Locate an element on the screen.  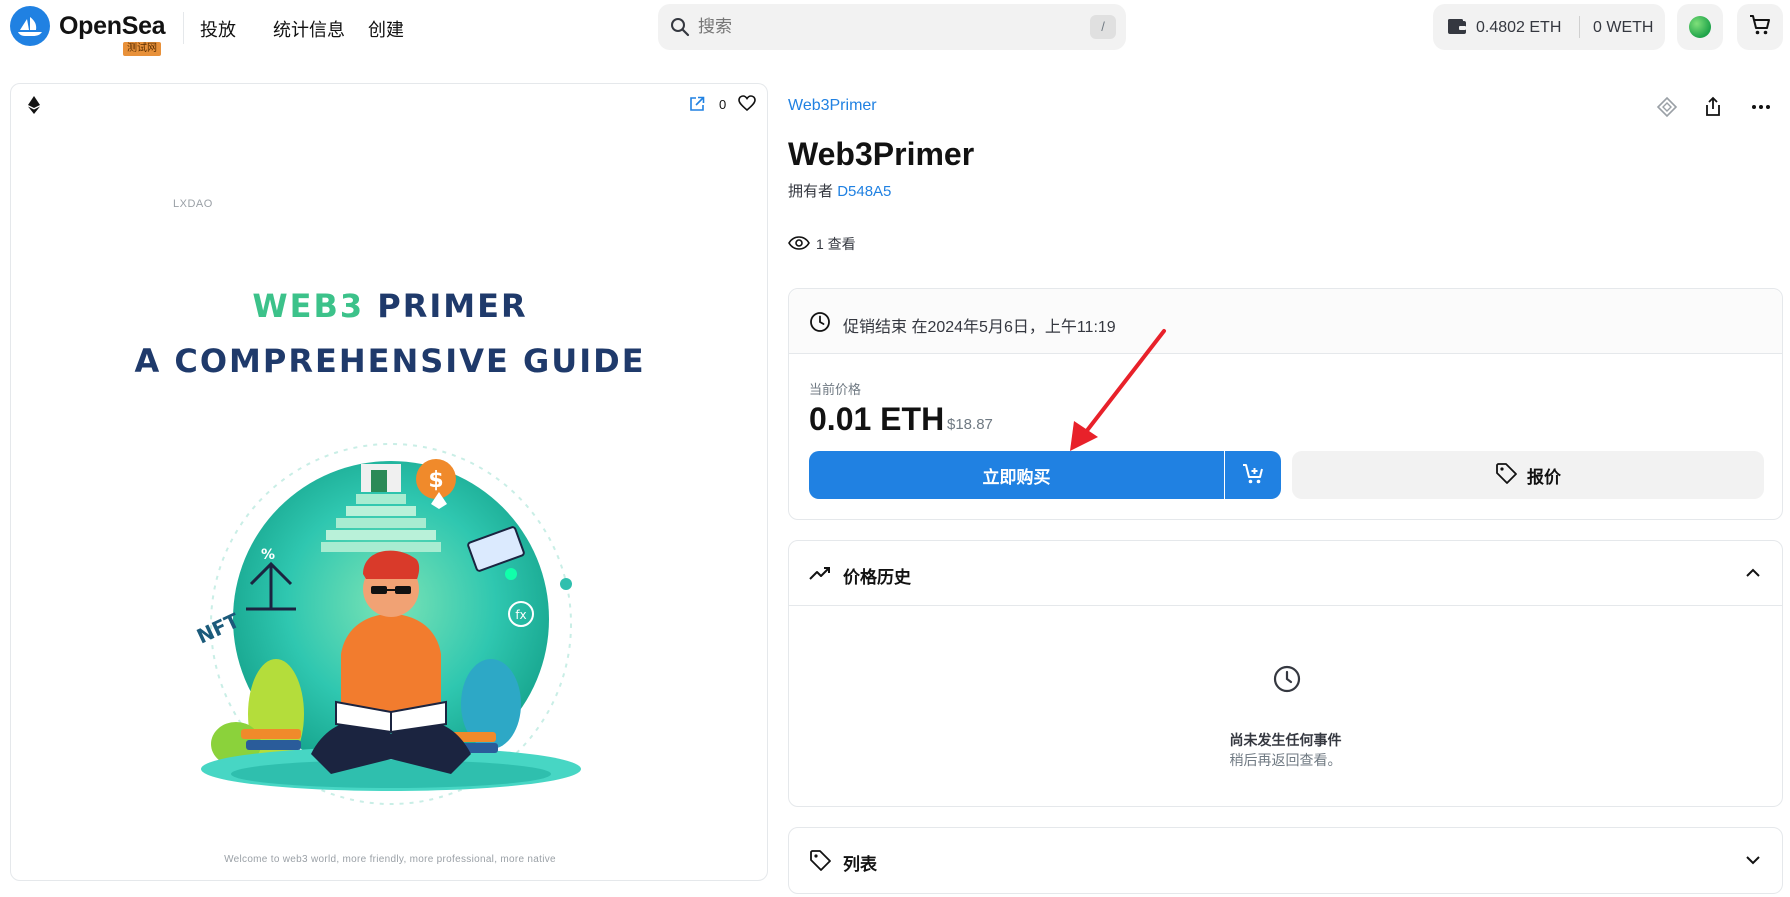
wallet-icon is located at coordinates (1457, 29).